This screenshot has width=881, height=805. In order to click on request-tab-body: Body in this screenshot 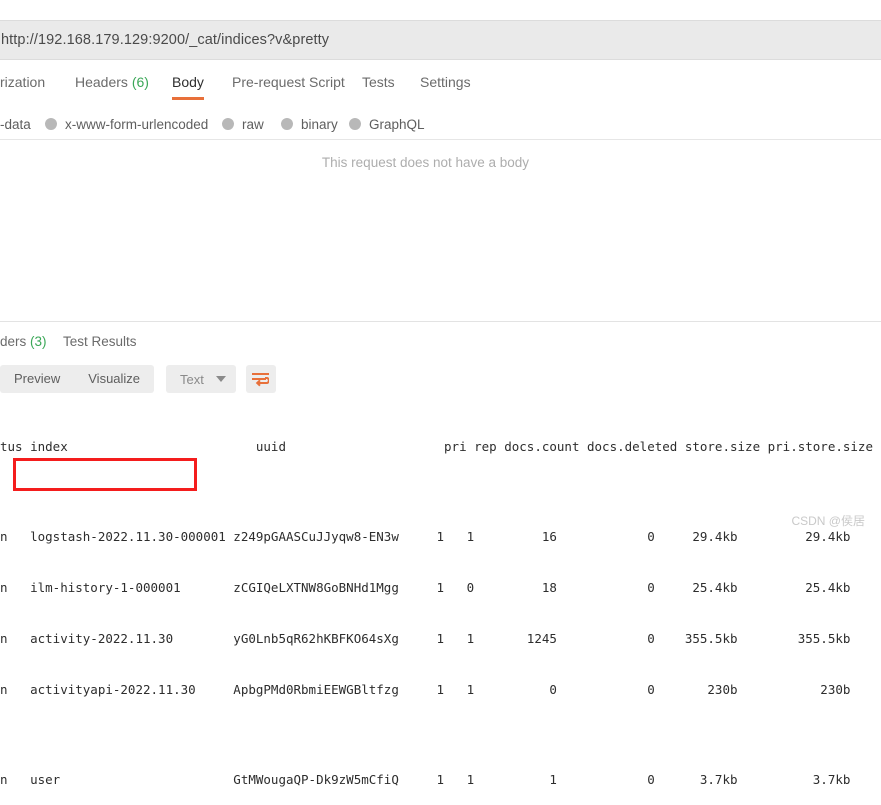, I will do `click(188, 86)`.